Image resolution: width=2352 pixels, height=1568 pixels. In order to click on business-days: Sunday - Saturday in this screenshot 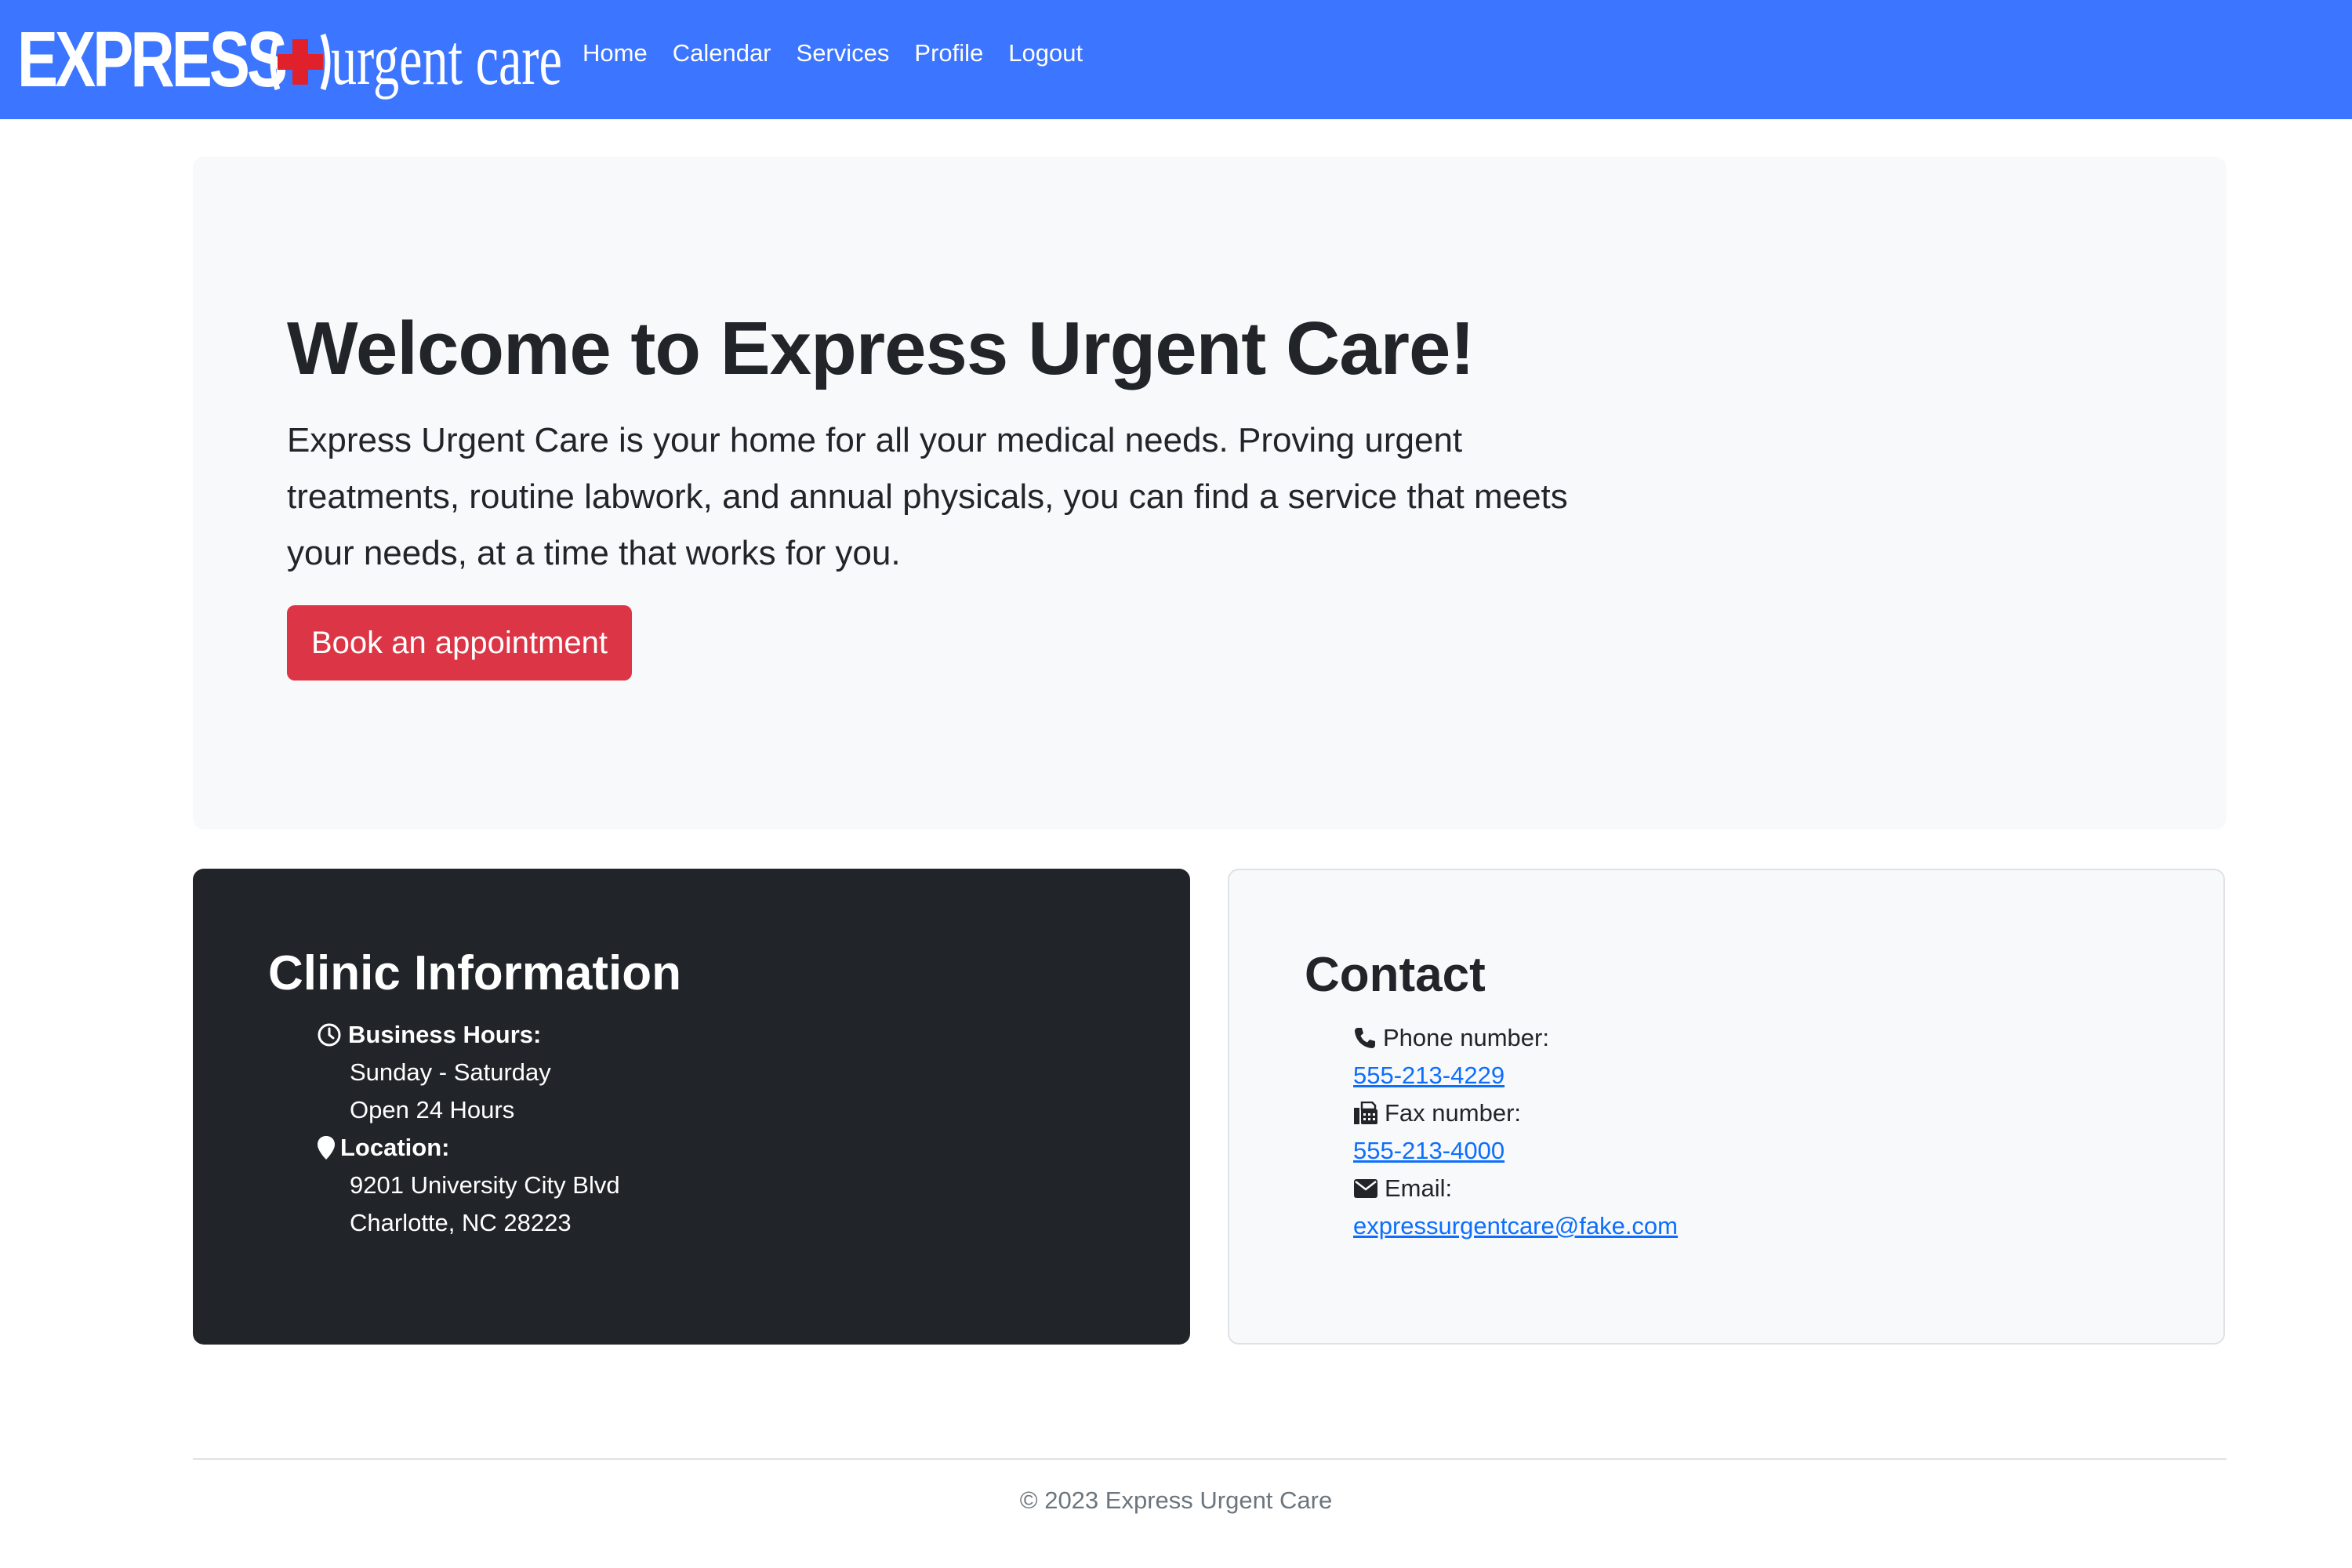, I will do `click(451, 1072)`.